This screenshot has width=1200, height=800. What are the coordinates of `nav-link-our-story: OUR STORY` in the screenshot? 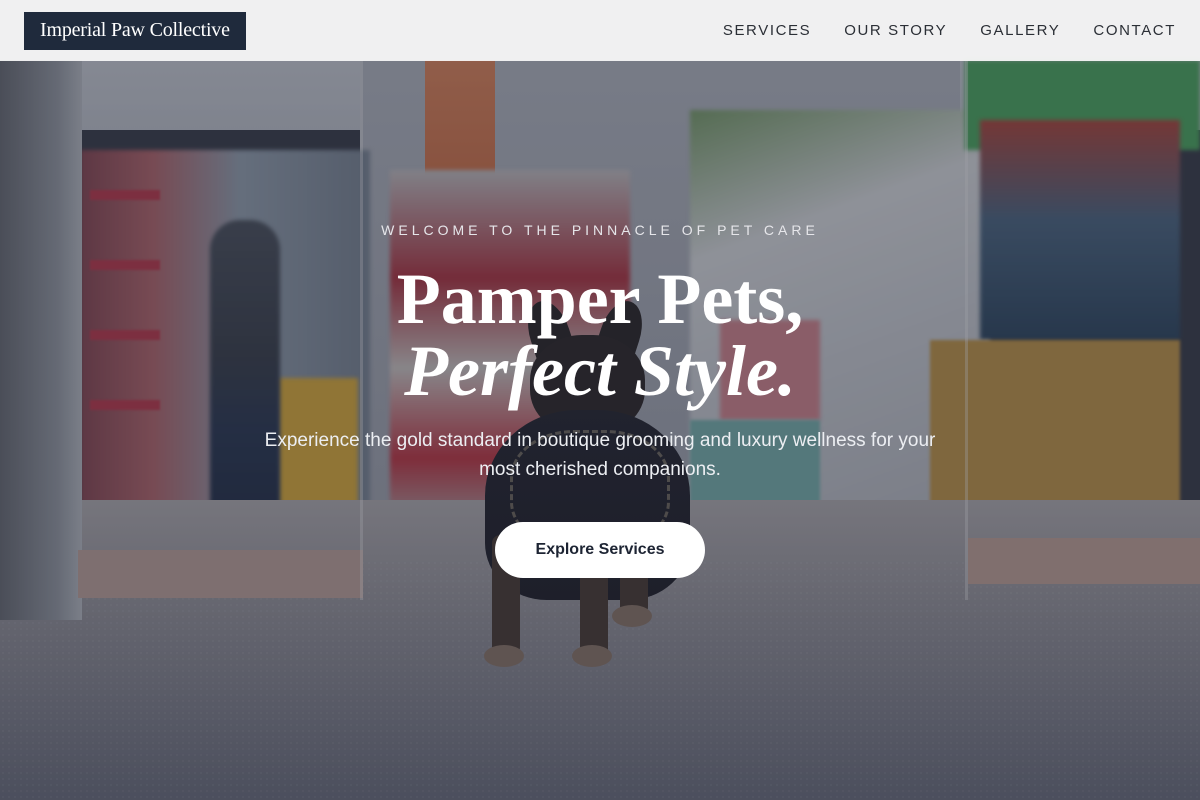 It's located at (895, 30).